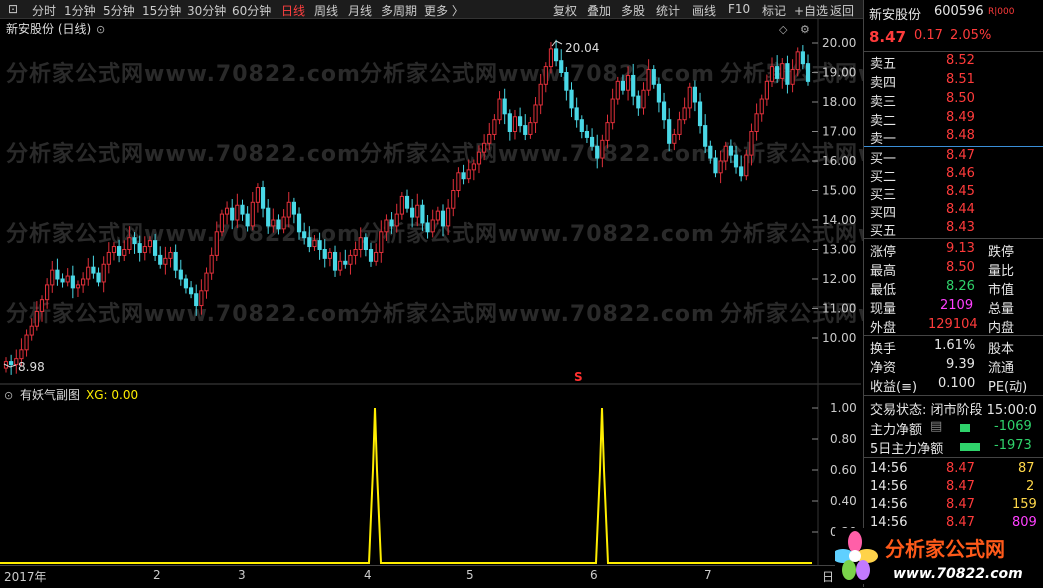  Describe the element at coordinates (633, 10) in the screenshot. I see `btn-duogu: 多股` at that location.